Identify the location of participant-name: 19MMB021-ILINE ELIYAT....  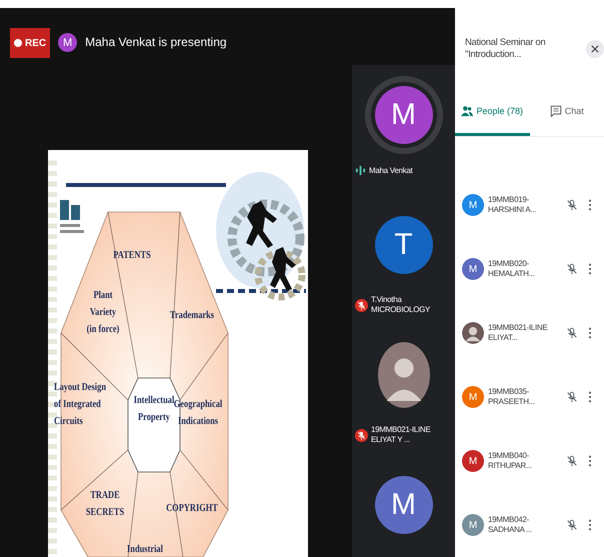
(518, 333).